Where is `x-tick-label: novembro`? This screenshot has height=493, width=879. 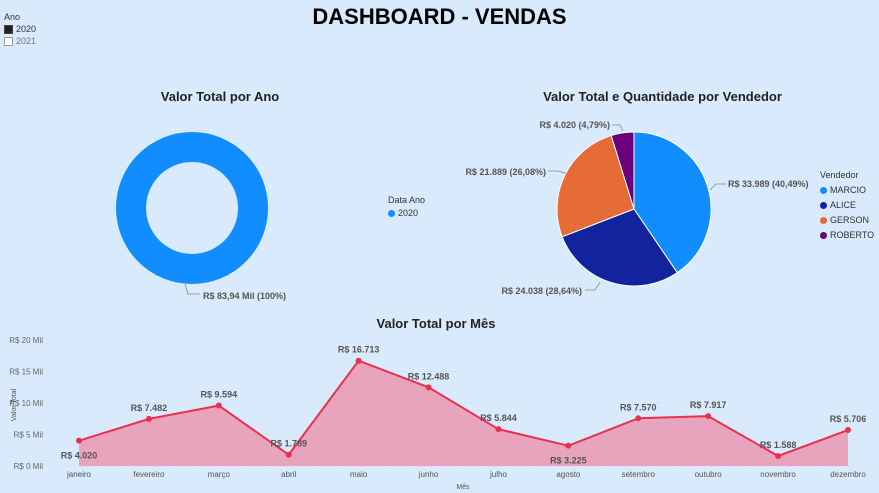
x-tick-label: novembro is located at coordinates (778, 474).